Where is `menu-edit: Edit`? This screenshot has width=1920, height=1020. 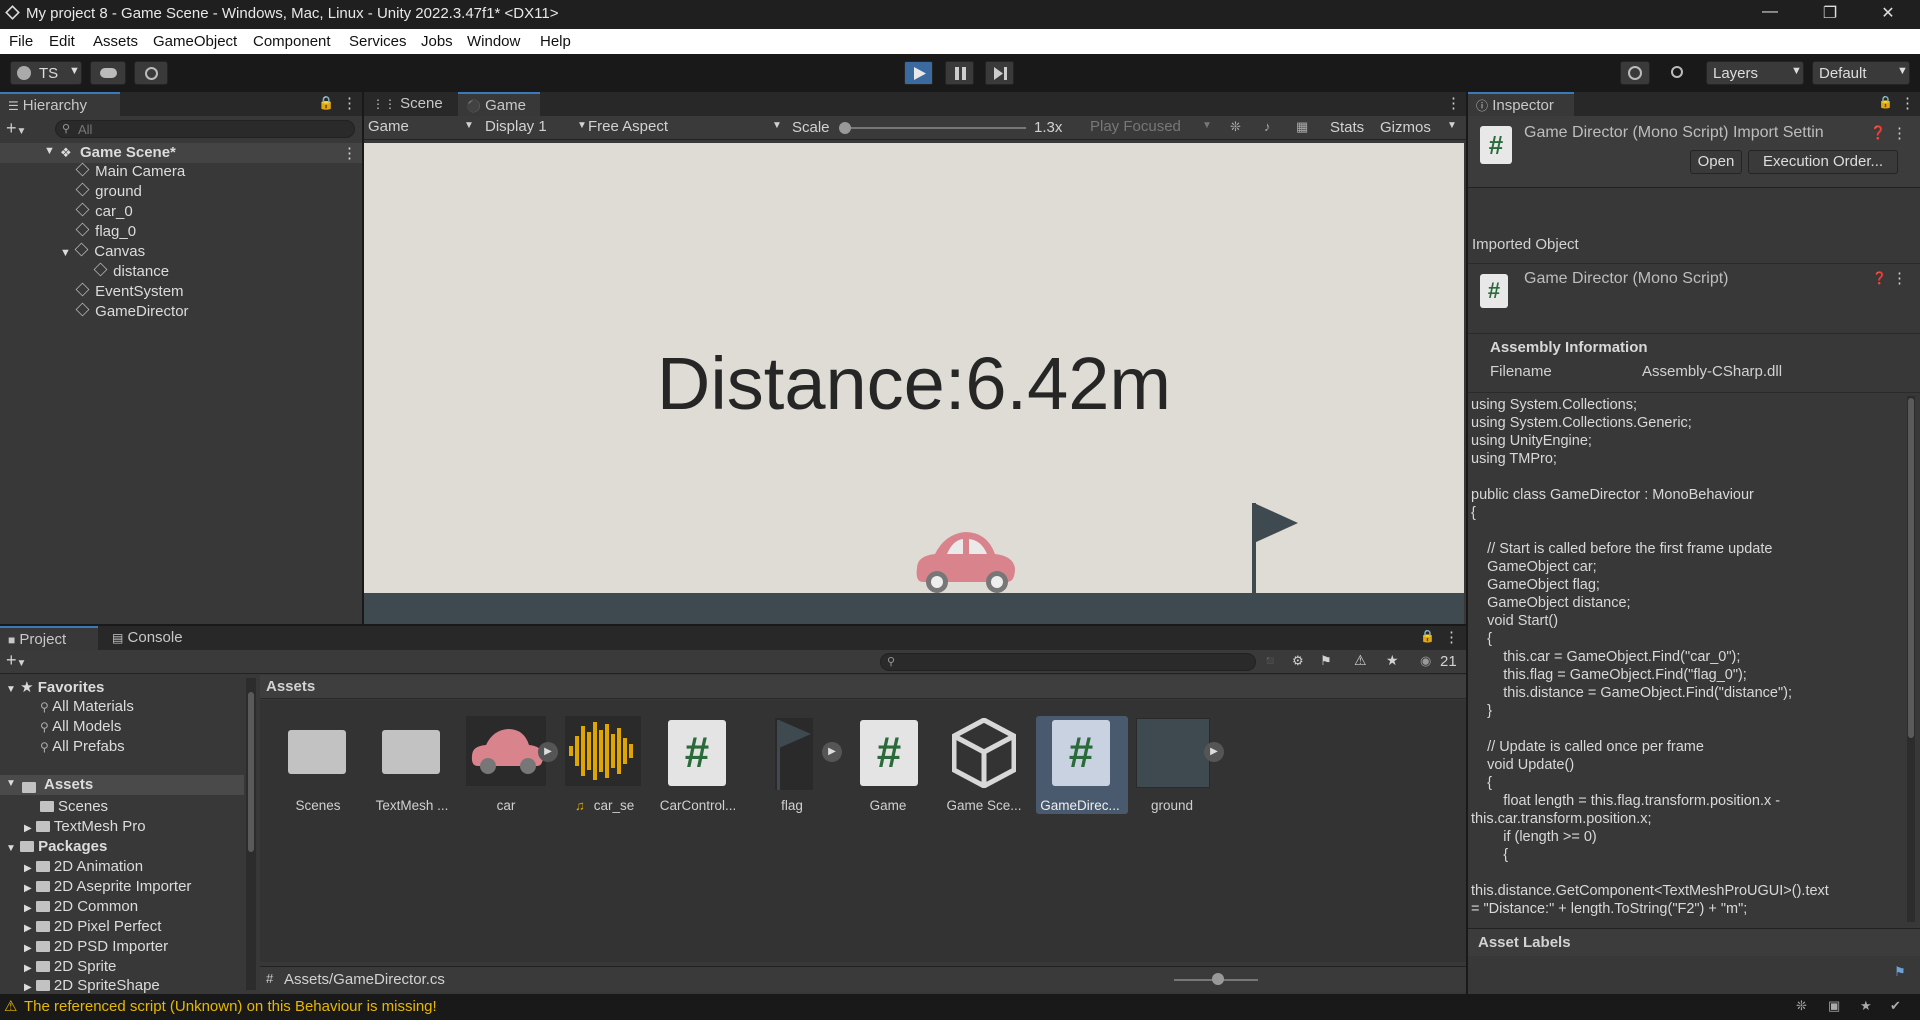
menu-edit: Edit is located at coordinates (62, 41).